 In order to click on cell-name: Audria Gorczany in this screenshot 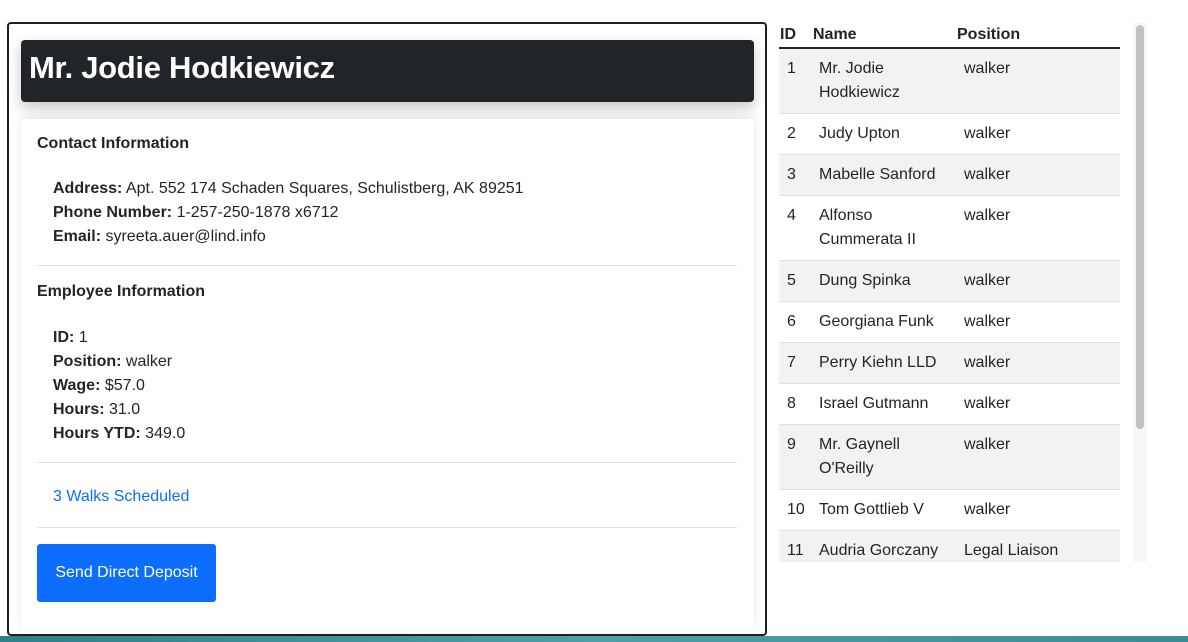, I will do `click(885, 546)`.